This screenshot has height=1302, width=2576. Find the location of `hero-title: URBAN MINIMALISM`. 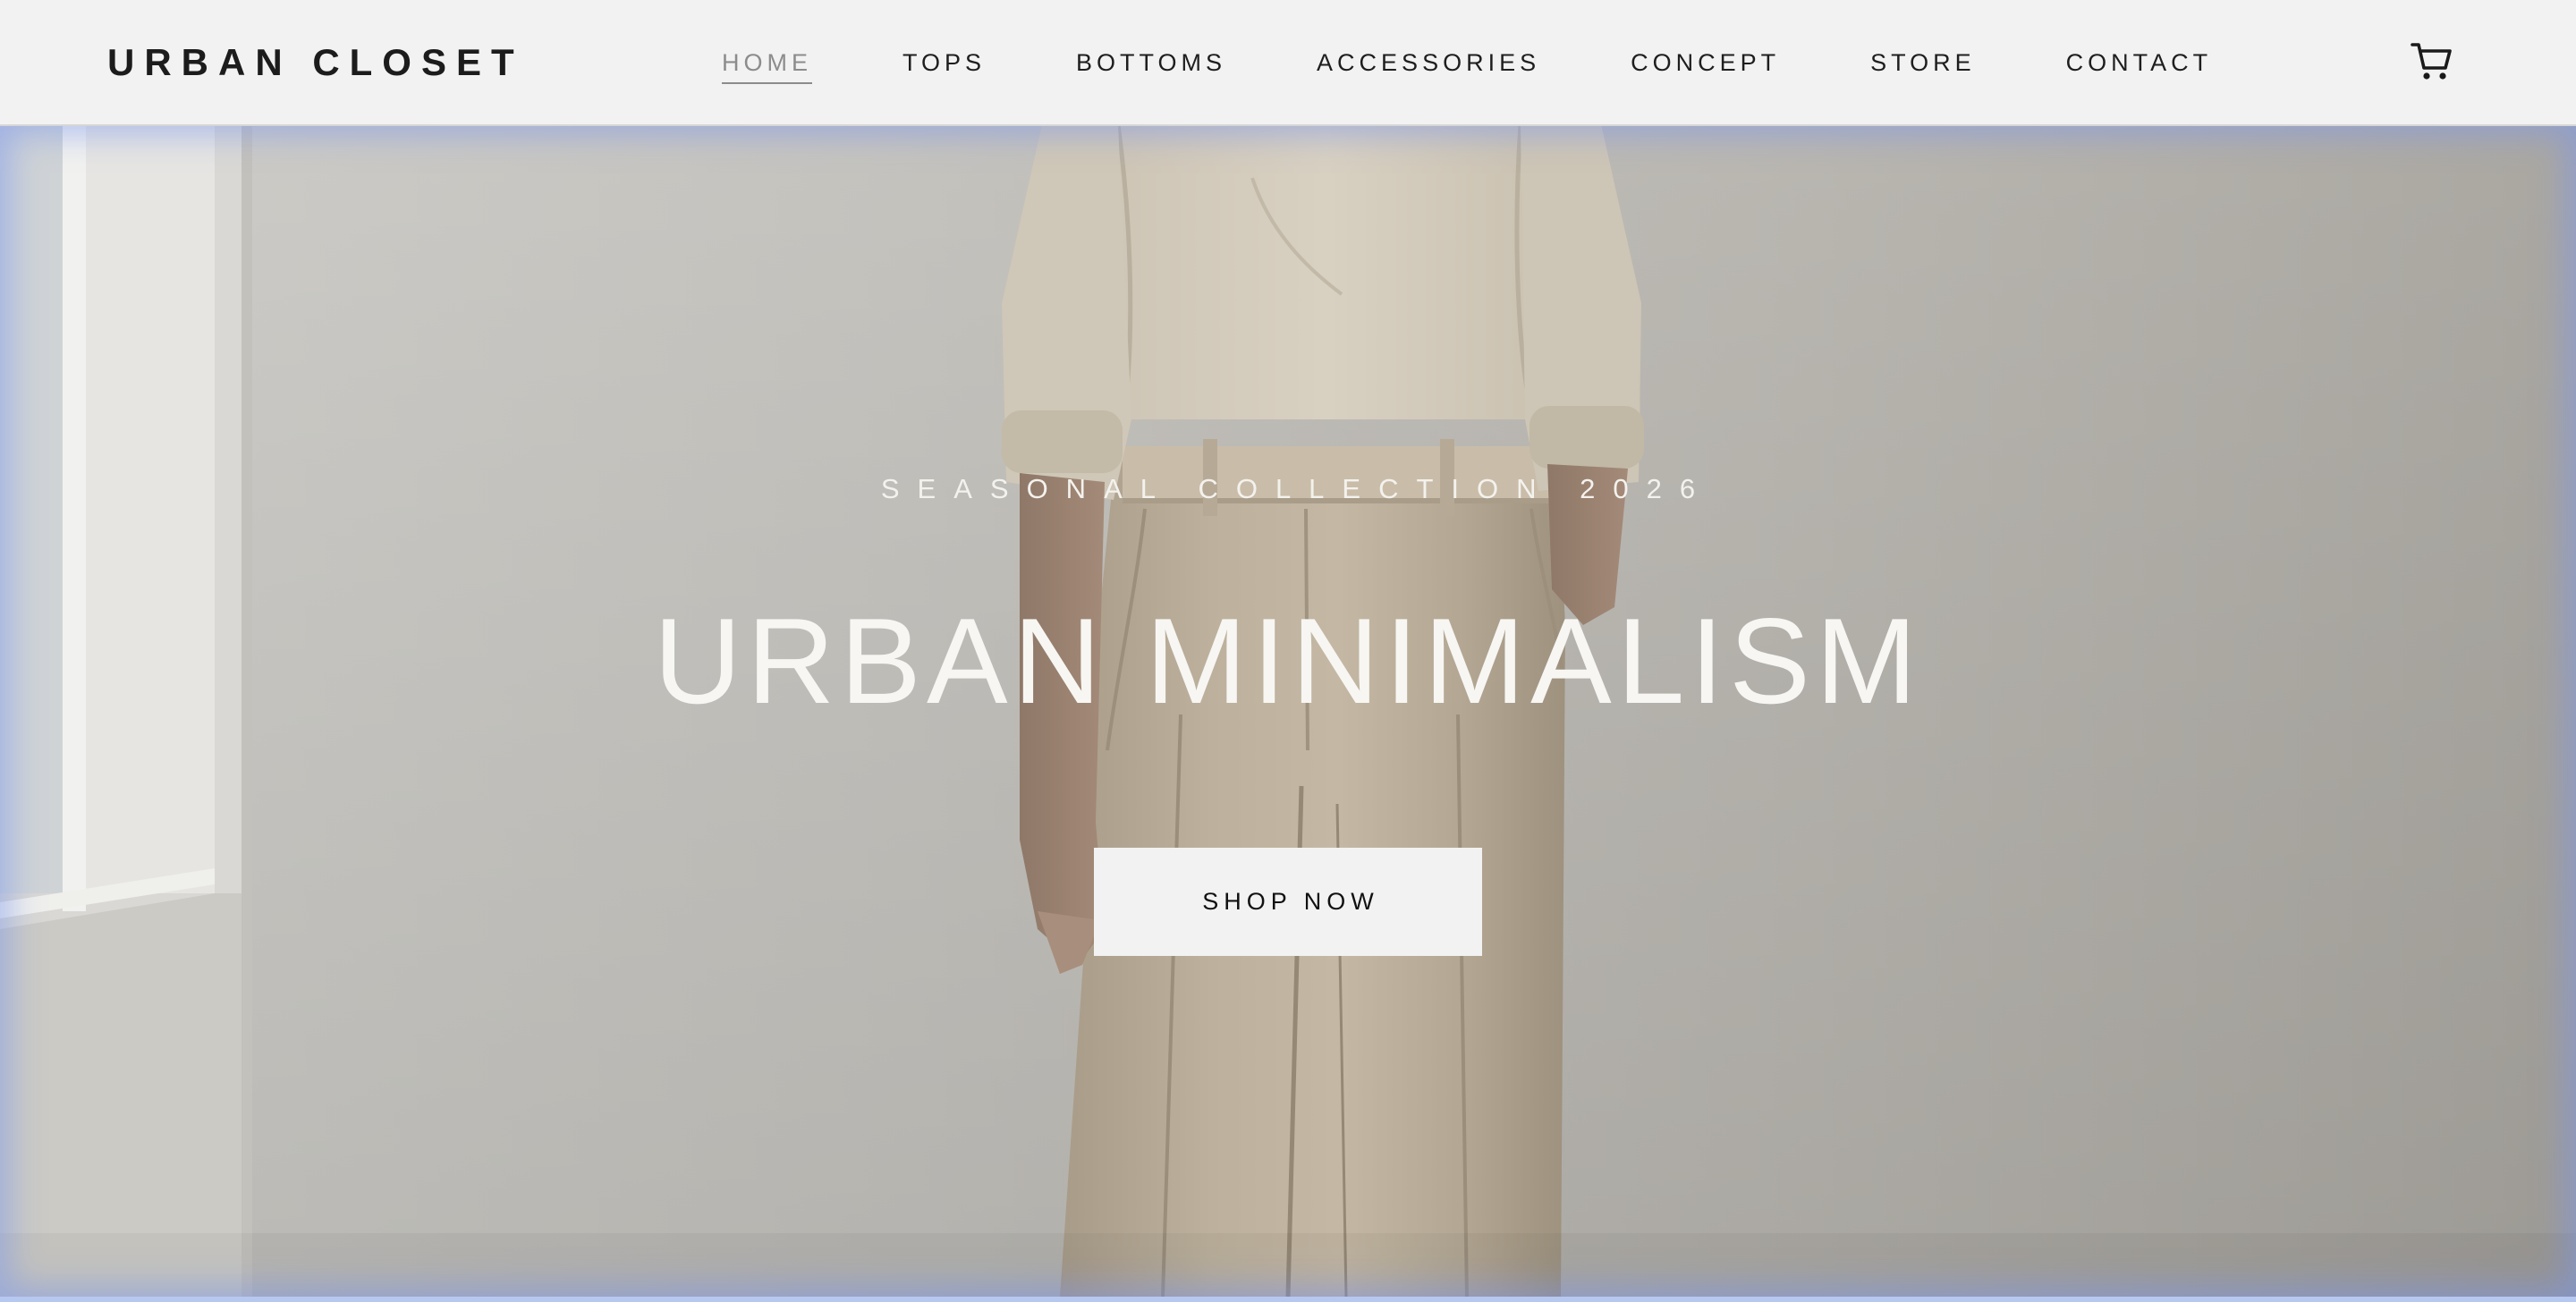

hero-title: URBAN MINIMALISM is located at coordinates (1288, 661).